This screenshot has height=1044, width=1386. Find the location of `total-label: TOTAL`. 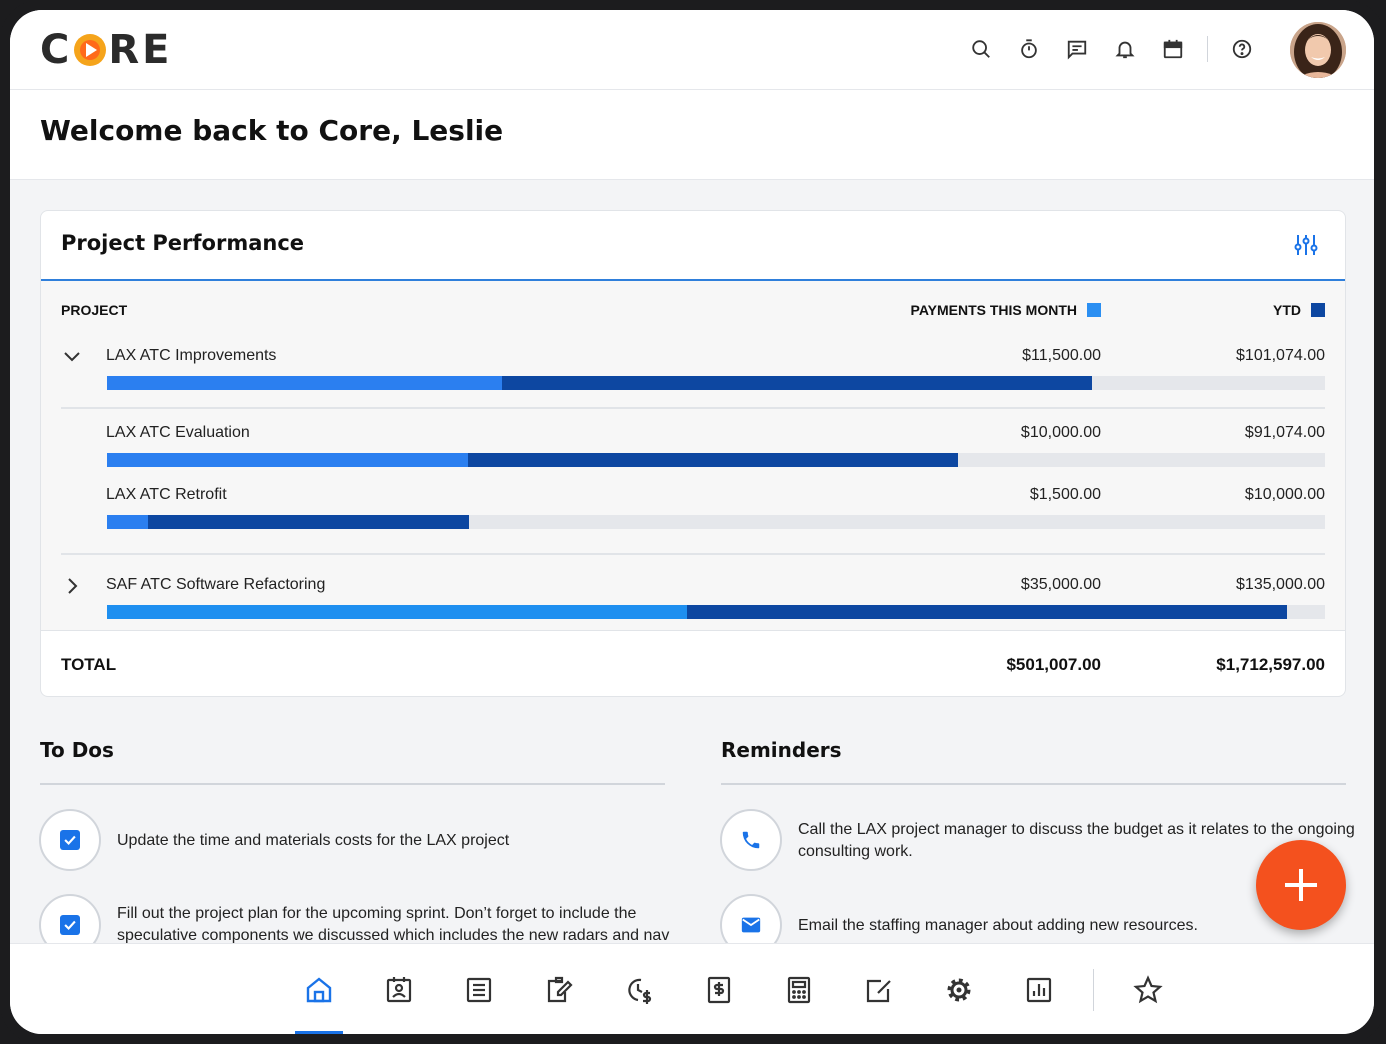

total-label: TOTAL is located at coordinates (89, 664).